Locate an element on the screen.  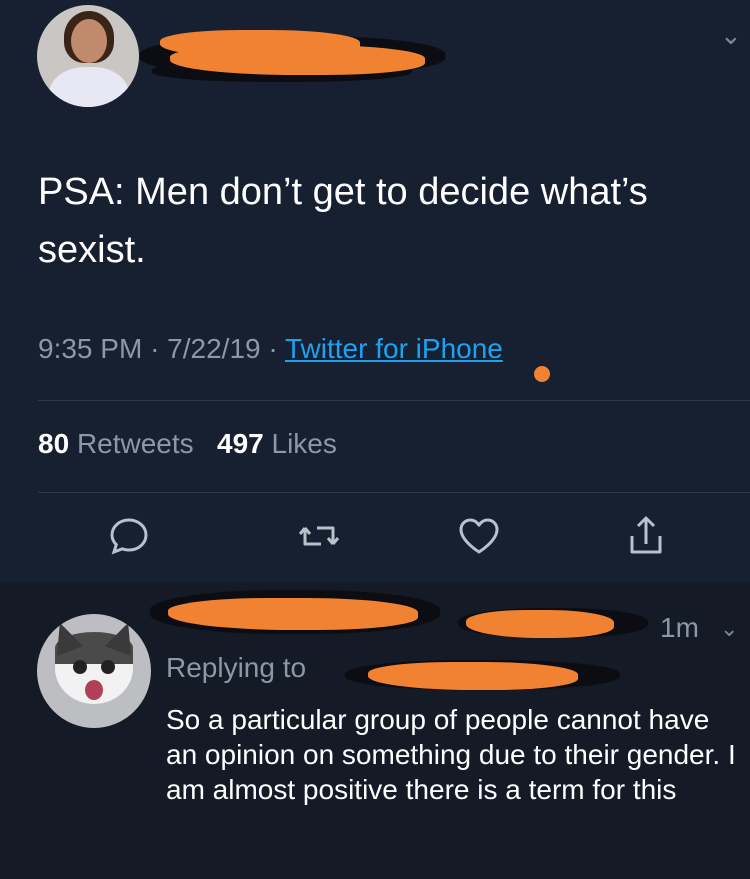
replying-label: Replying to is located at coordinates (236, 667).